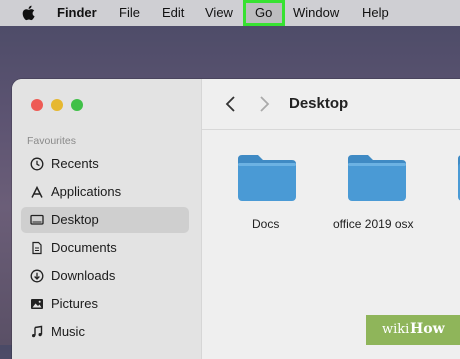  I want to click on music-icon, so click(37, 331).